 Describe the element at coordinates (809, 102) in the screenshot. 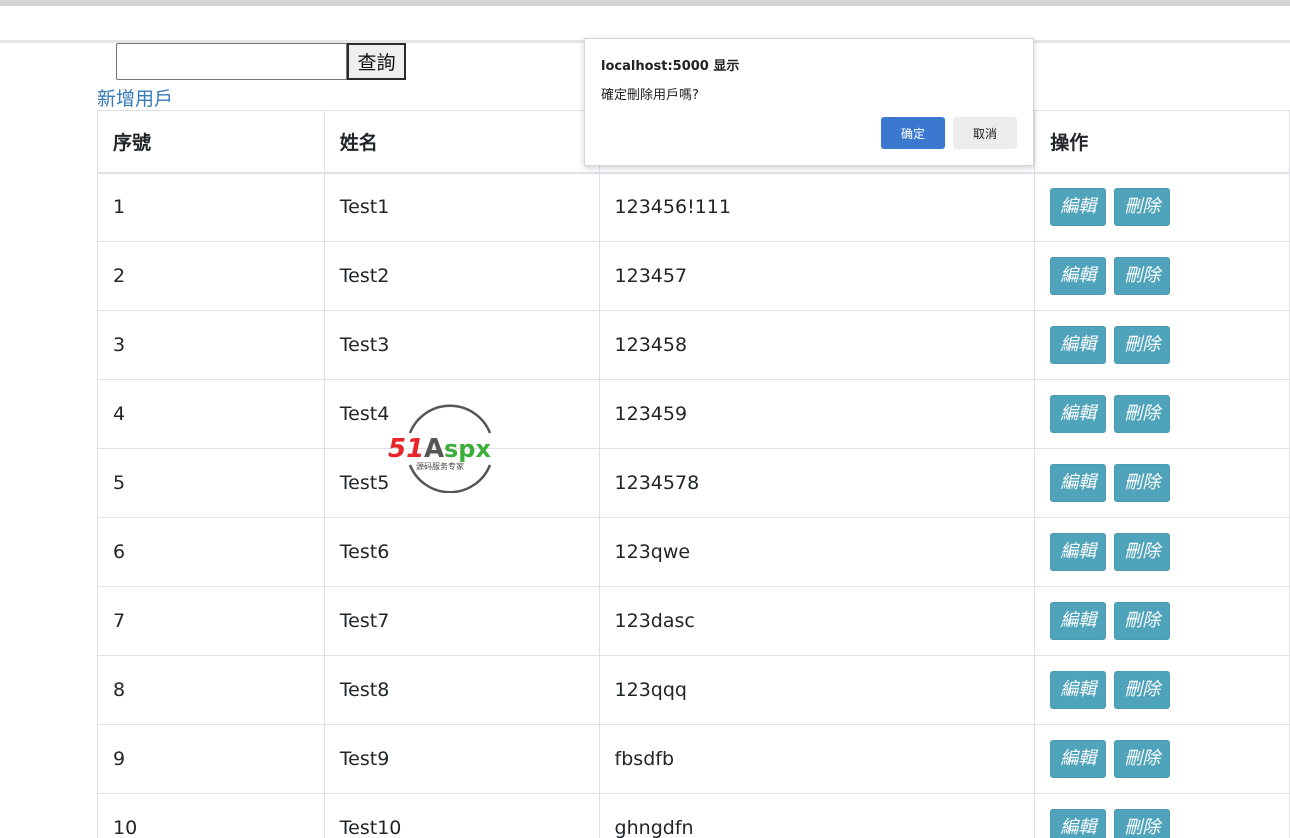

I see `confirm-dialog: localhost:5000 显示 確定刪除用戶嗎? 确定 取消` at that location.